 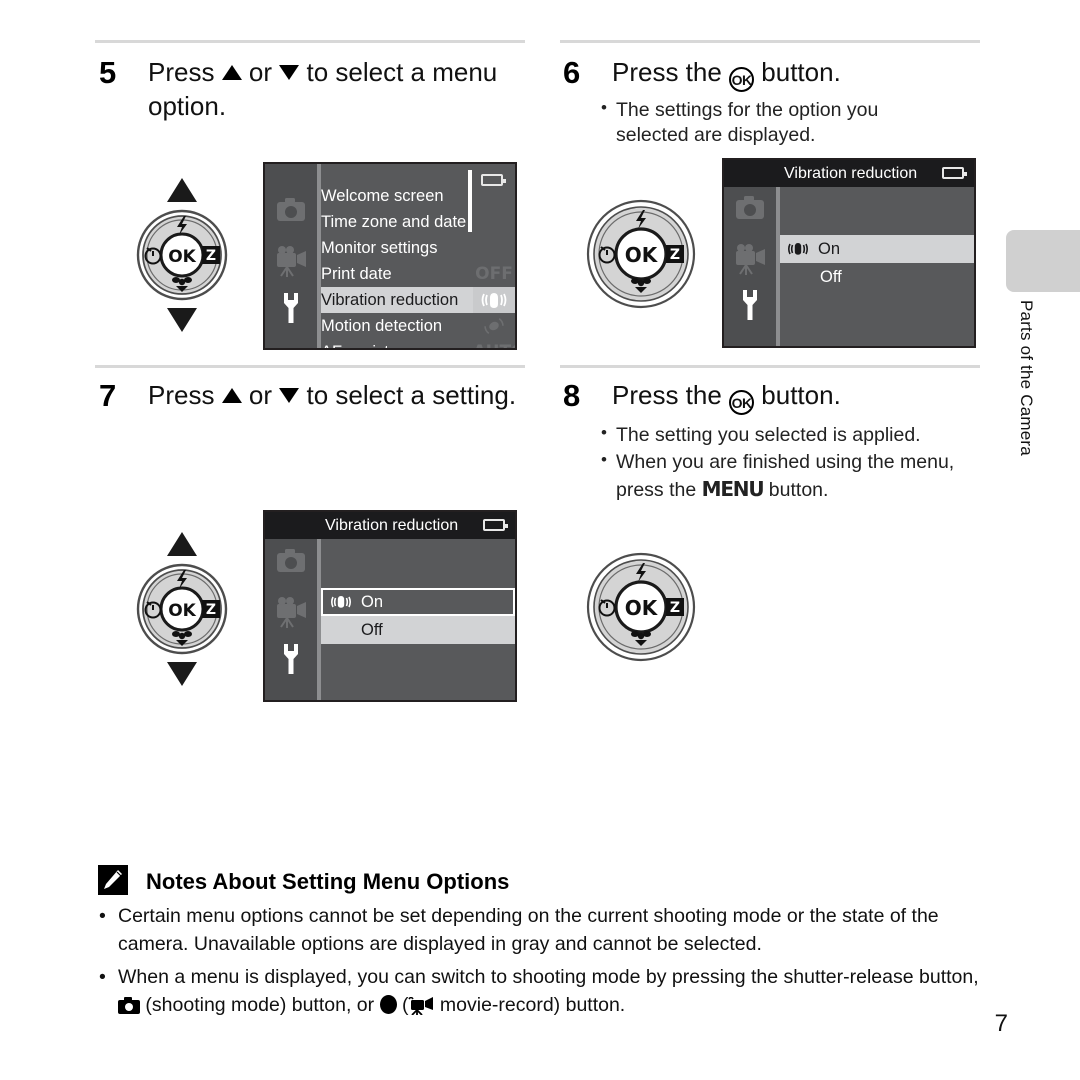 I want to click on menu-label: Motion detection, so click(x=382, y=326).